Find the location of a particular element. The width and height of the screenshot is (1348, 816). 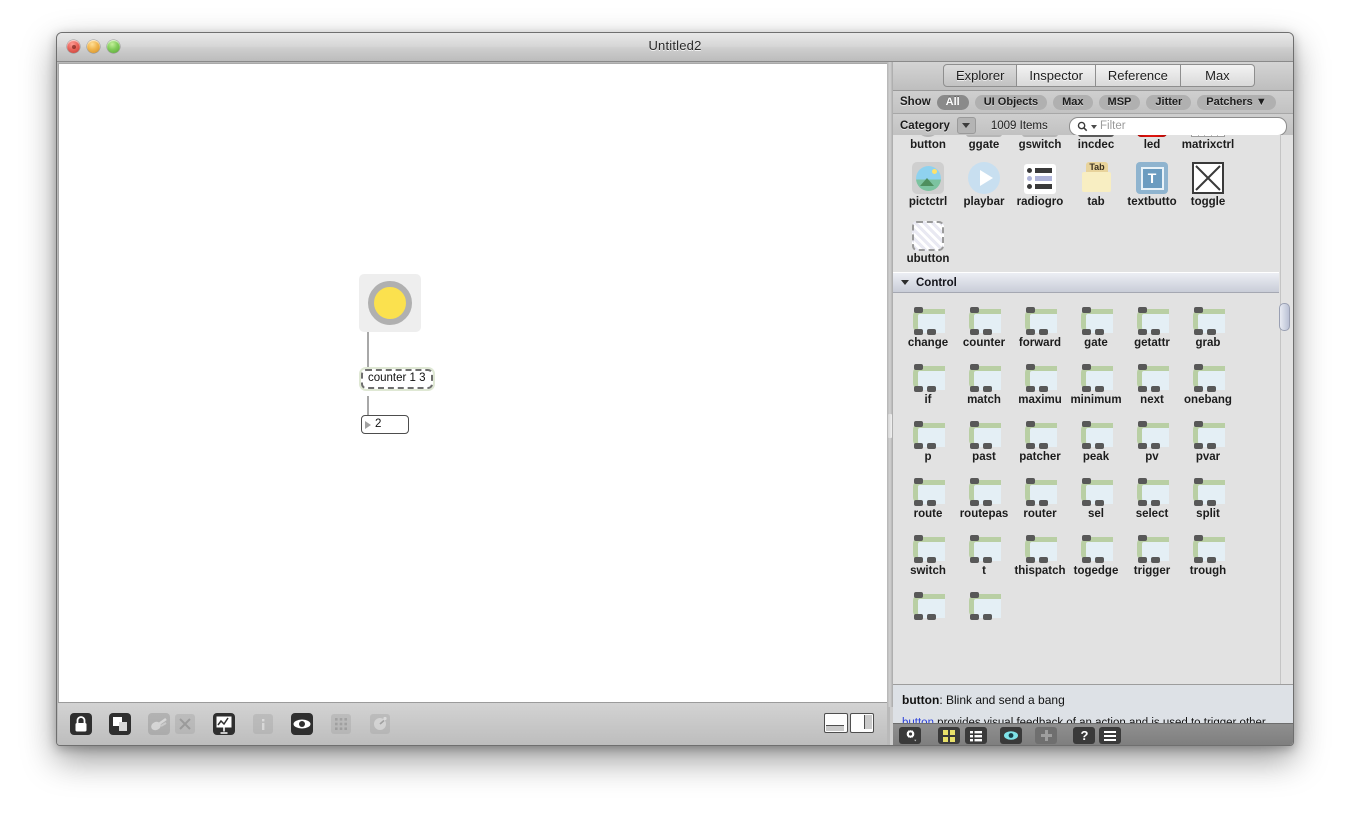

palette-label: toggle is located at coordinates (1208, 202).